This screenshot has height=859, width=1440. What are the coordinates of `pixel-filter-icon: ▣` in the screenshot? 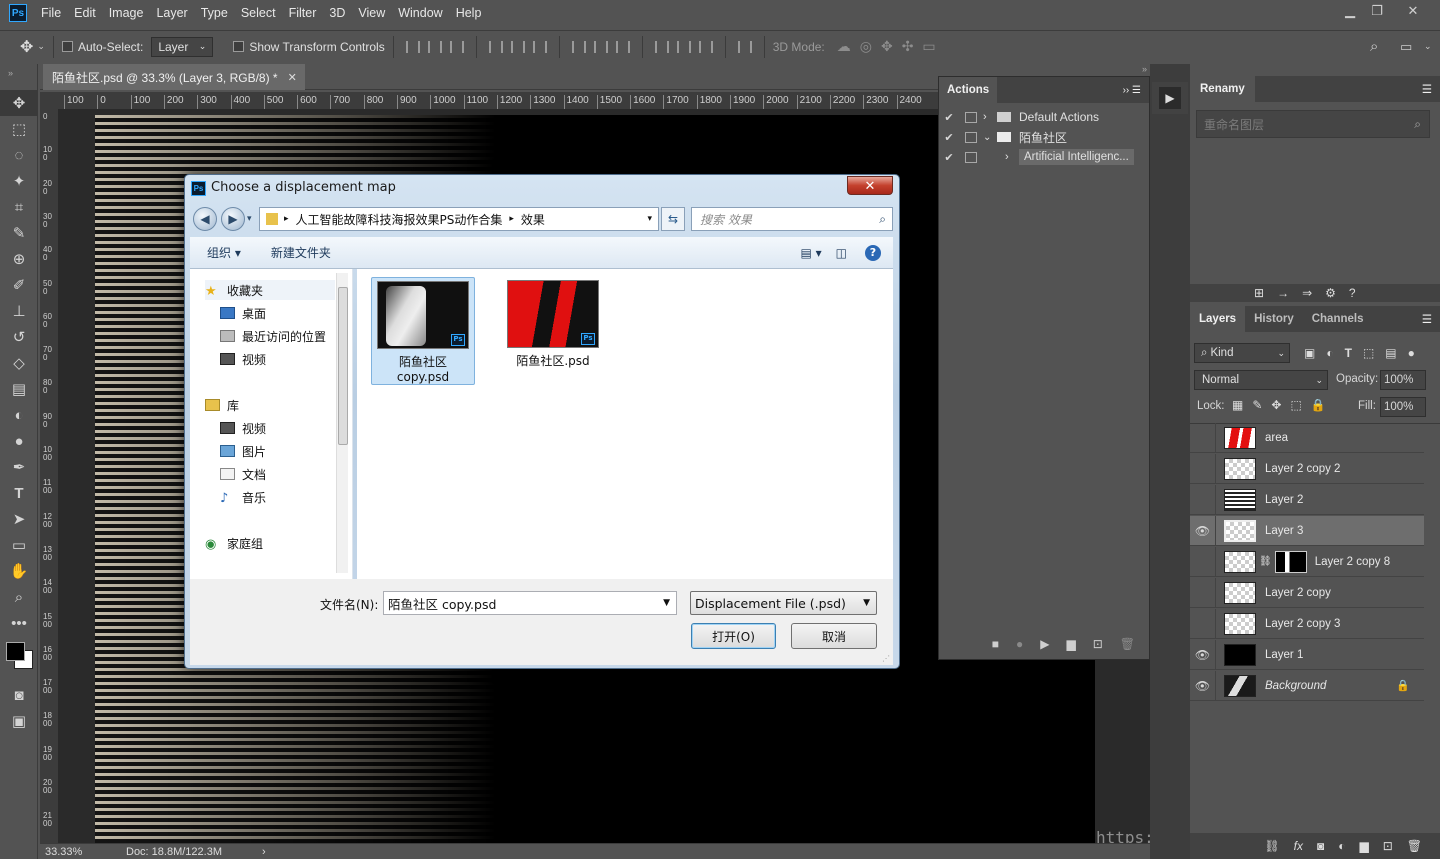 It's located at (1309, 353).